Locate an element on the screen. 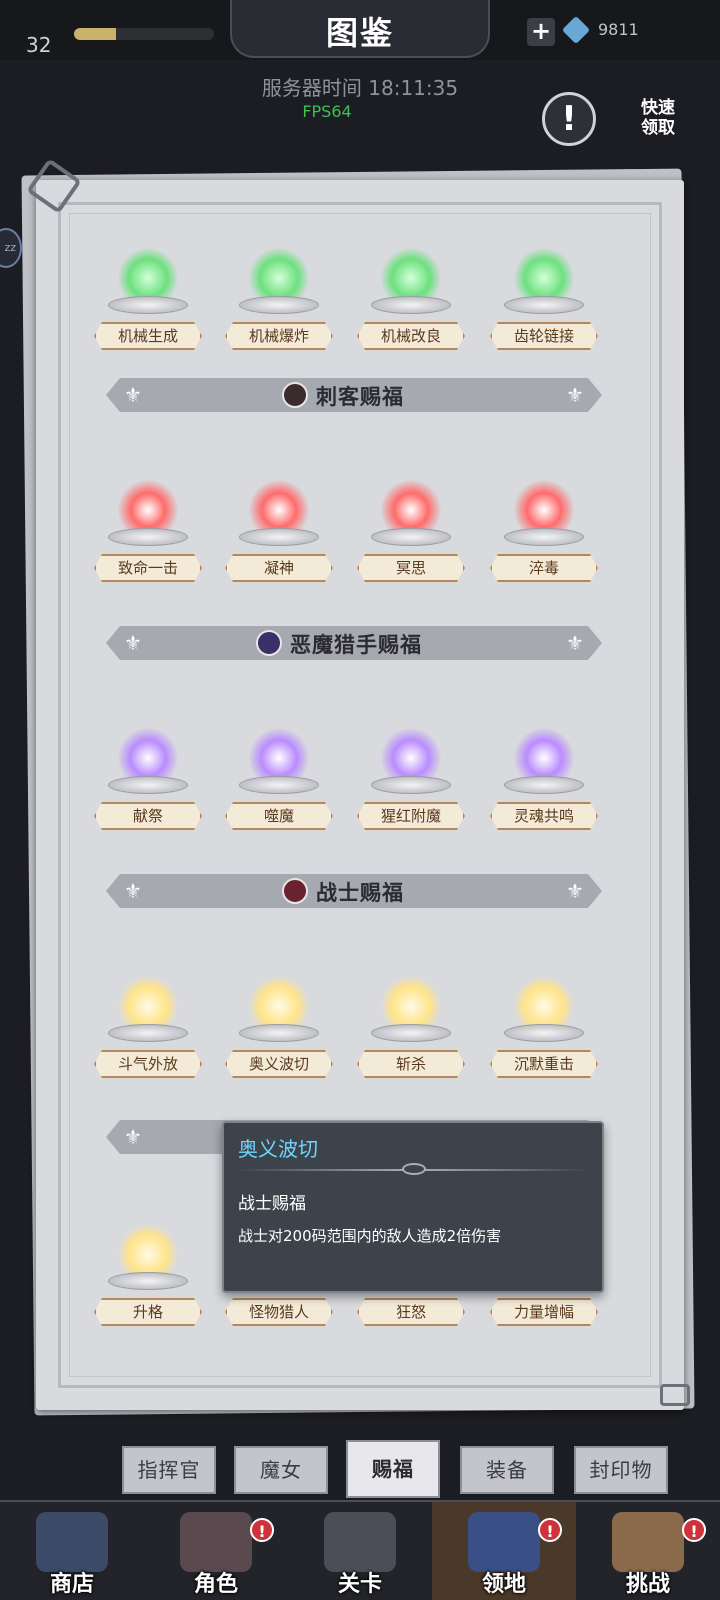  player-level: 32 is located at coordinates (39, 45).